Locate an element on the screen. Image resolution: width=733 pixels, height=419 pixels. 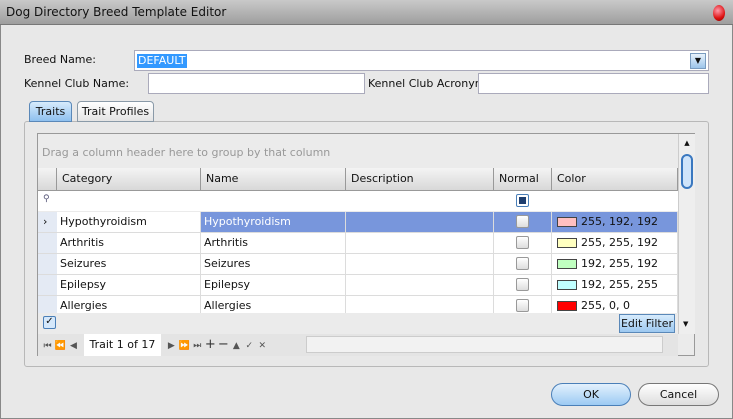
chevron-down-icon: ▼ is located at coordinates (698, 61).